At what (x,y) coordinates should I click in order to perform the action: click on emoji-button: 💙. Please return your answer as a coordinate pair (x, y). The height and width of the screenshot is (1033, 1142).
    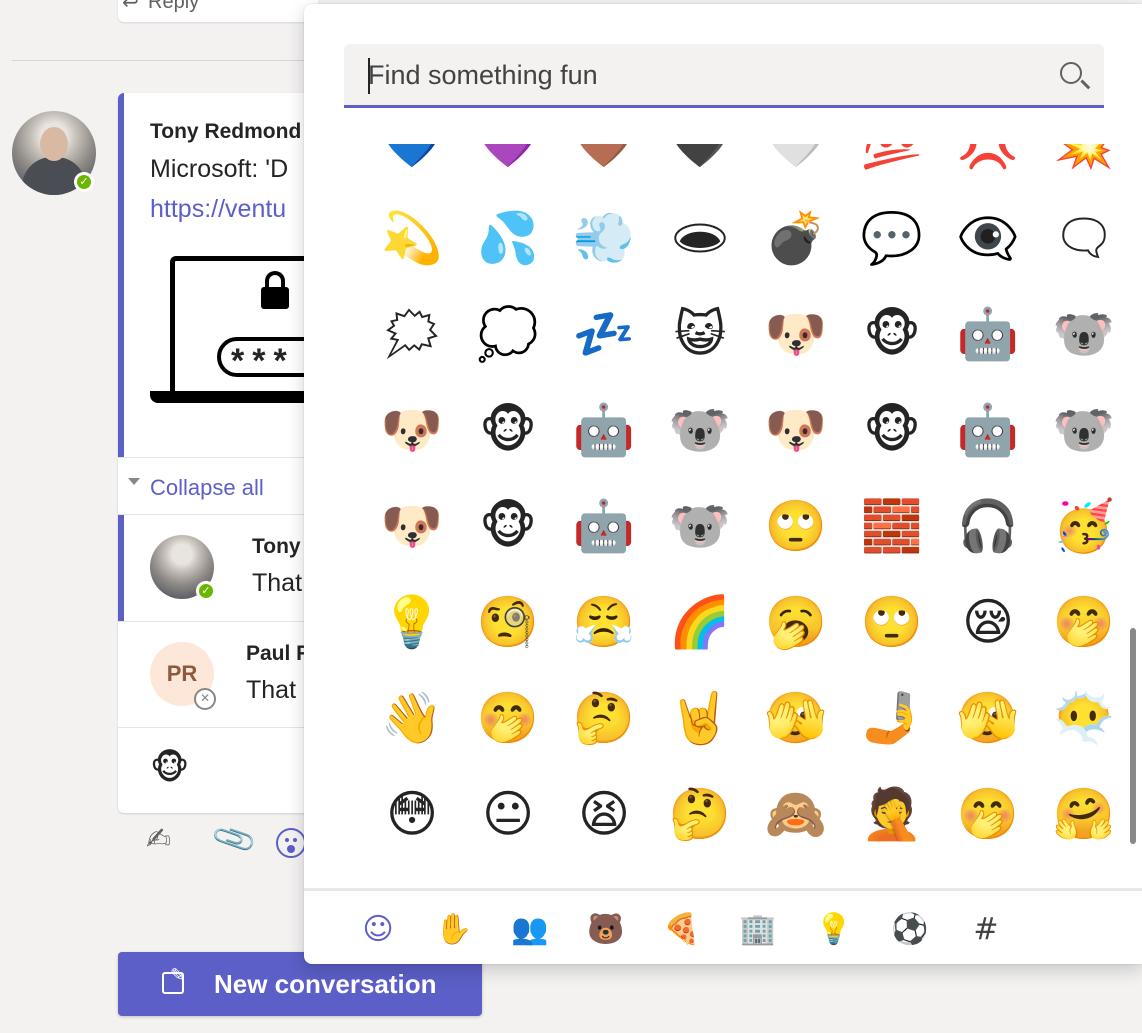
    Looking at the image, I should click on (412, 167).